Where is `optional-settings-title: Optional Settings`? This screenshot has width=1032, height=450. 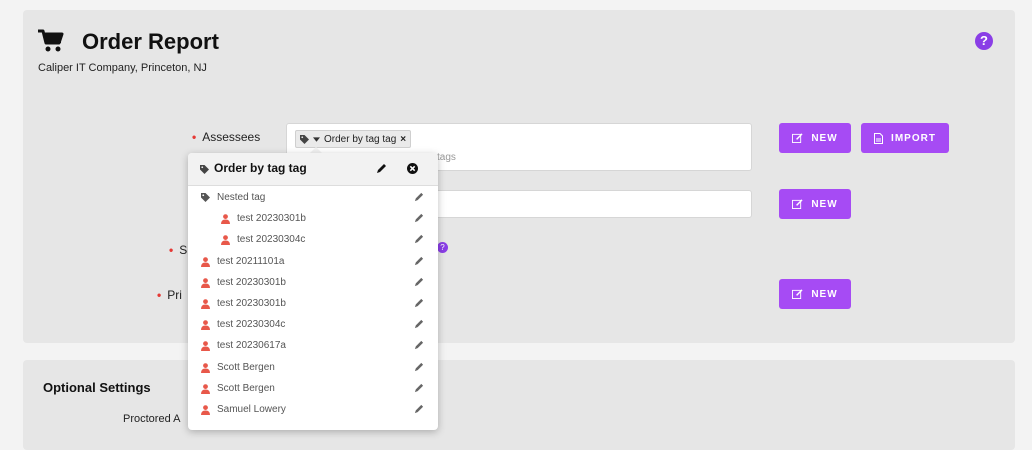
optional-settings-title: Optional Settings is located at coordinates (97, 387).